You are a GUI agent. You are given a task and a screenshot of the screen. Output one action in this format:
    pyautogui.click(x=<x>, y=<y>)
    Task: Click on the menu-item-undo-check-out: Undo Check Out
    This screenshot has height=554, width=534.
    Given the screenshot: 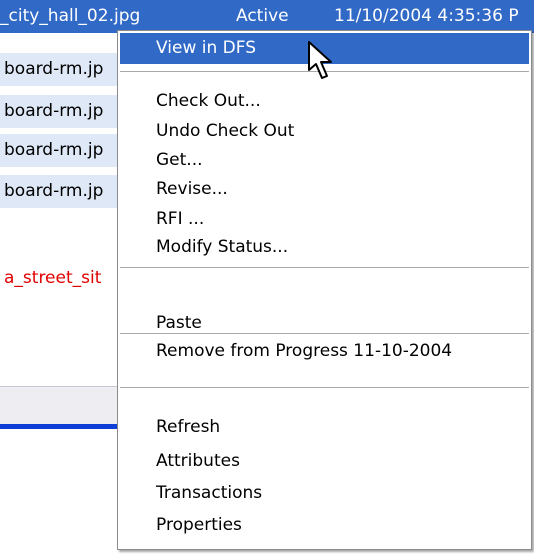 What is the action you would take?
    pyautogui.click(x=324, y=131)
    